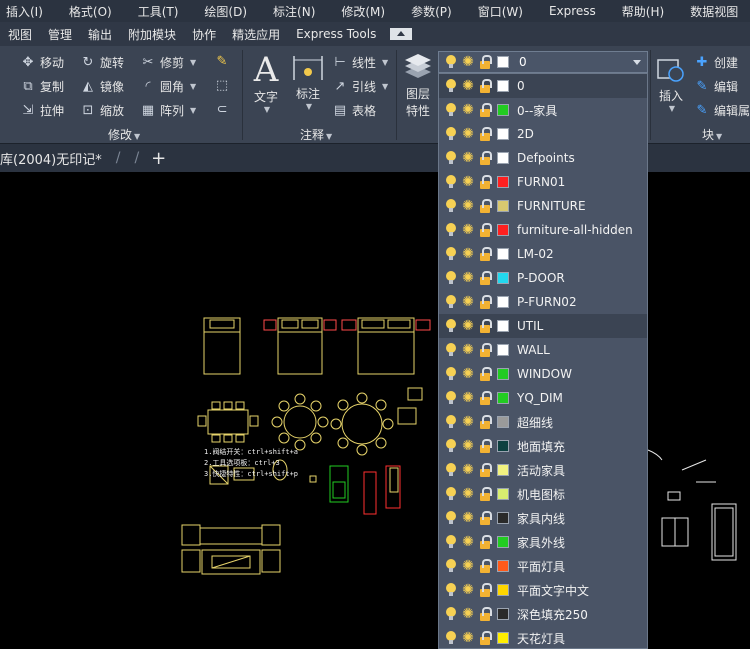 The image size is (750, 649). Describe the element at coordinates (543, 590) in the screenshot. I see `layer-row: ✺ 平面文字中文` at that location.